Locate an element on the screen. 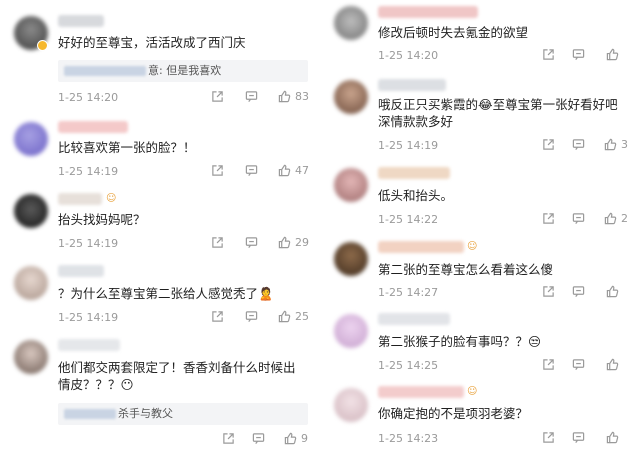 Image resolution: width=640 pixels, height=449 pixels. comment-item: ☺ 抬头找妈妈呢？ 1-25 14:19 29 is located at coordinates (160, 220).